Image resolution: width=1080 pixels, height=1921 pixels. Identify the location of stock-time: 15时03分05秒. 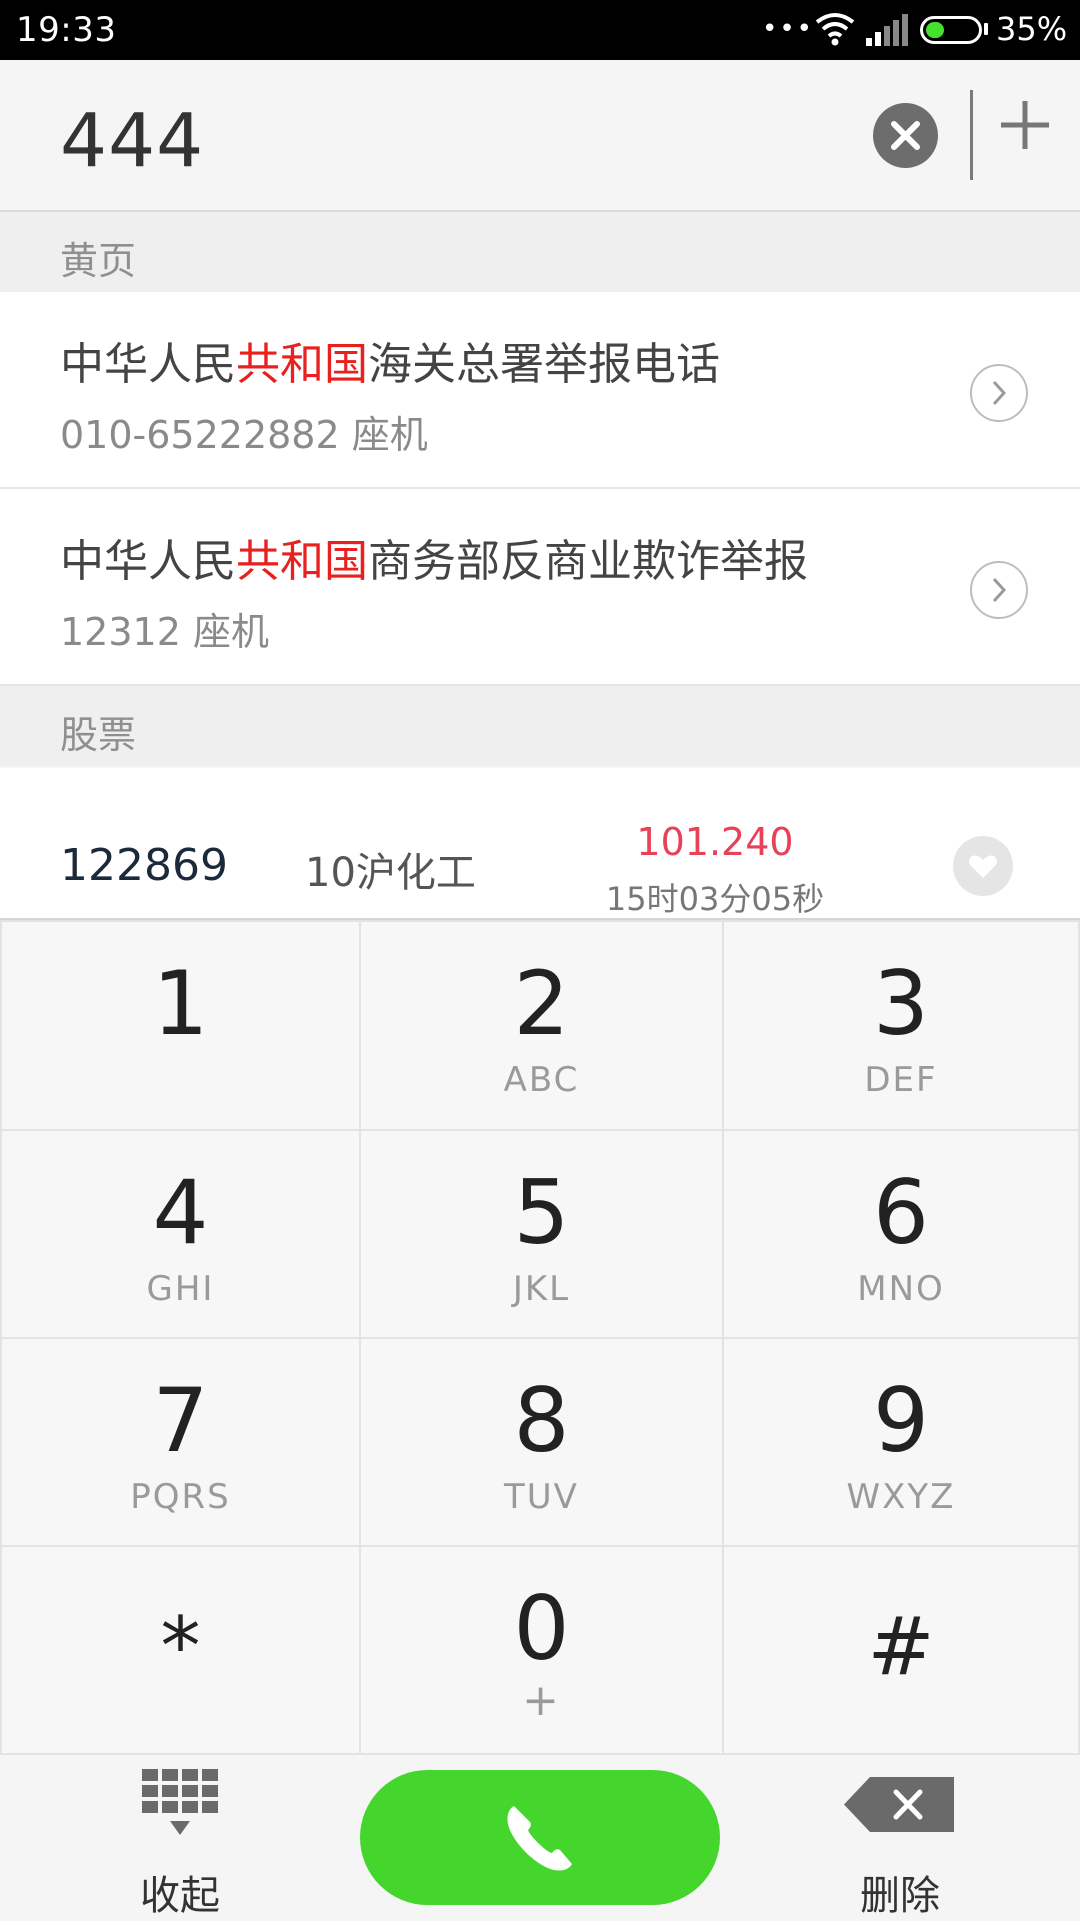
(715, 899).